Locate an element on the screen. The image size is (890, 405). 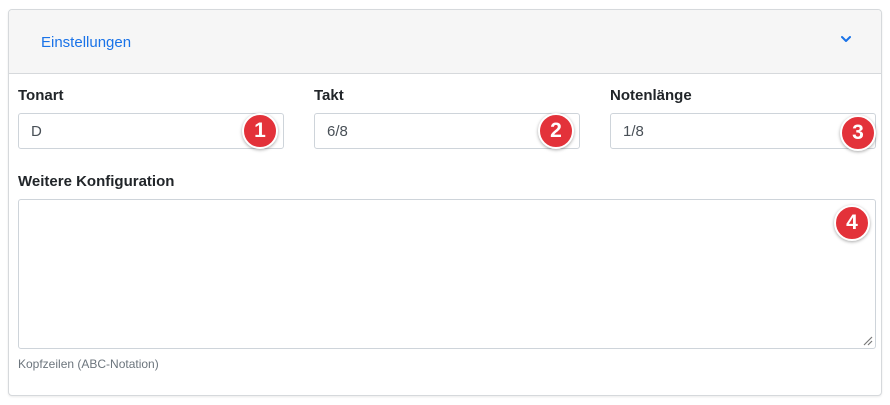
notenlaenge-input: 1/8 is located at coordinates (743, 131).